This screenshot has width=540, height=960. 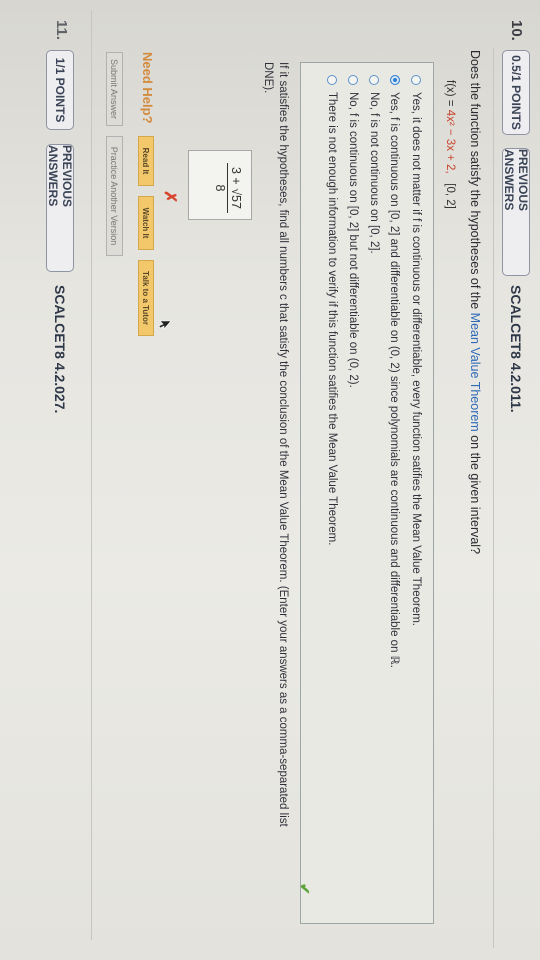 What do you see at coordinates (493, 498) in the screenshot?
I see `q10-header-divider` at bounding box center [493, 498].